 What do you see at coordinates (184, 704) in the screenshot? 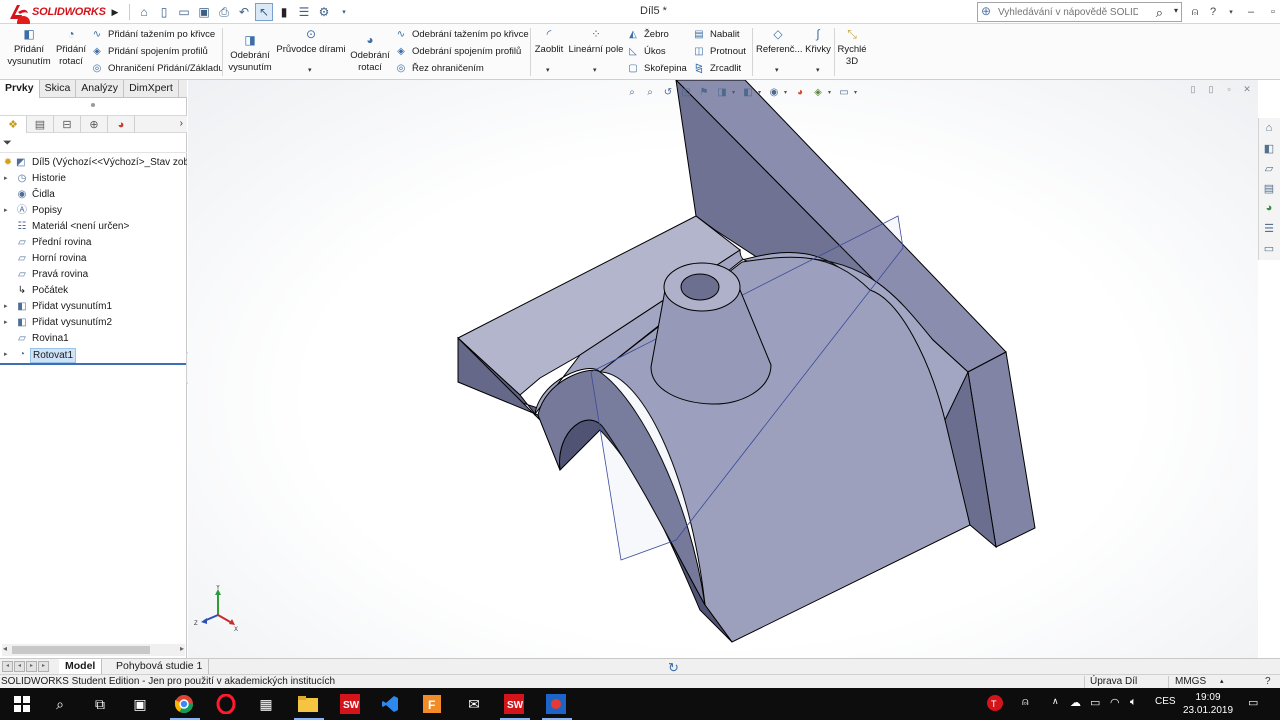
I see `chrome-icon` at bounding box center [184, 704].